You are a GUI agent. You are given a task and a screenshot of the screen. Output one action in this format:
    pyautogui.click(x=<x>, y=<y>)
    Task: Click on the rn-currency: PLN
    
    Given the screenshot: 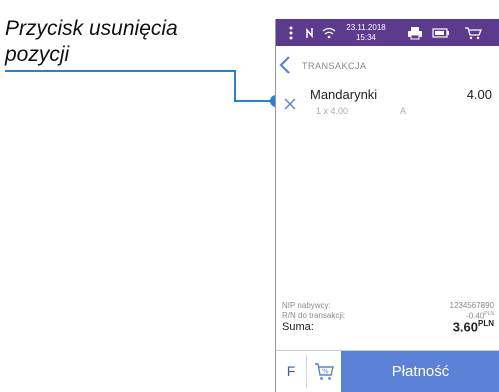 What is the action you would take?
    pyautogui.click(x=489, y=314)
    